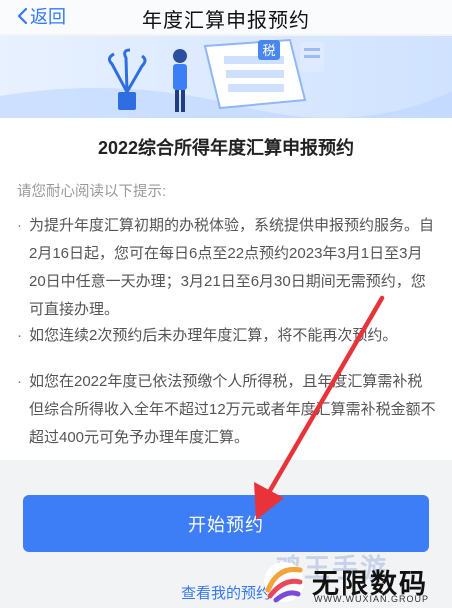  What do you see at coordinates (227, 336) in the screenshot?
I see `notice-item: 如您连续2次预约后未办理年度汇算，将不能再次预约。` at bounding box center [227, 336].